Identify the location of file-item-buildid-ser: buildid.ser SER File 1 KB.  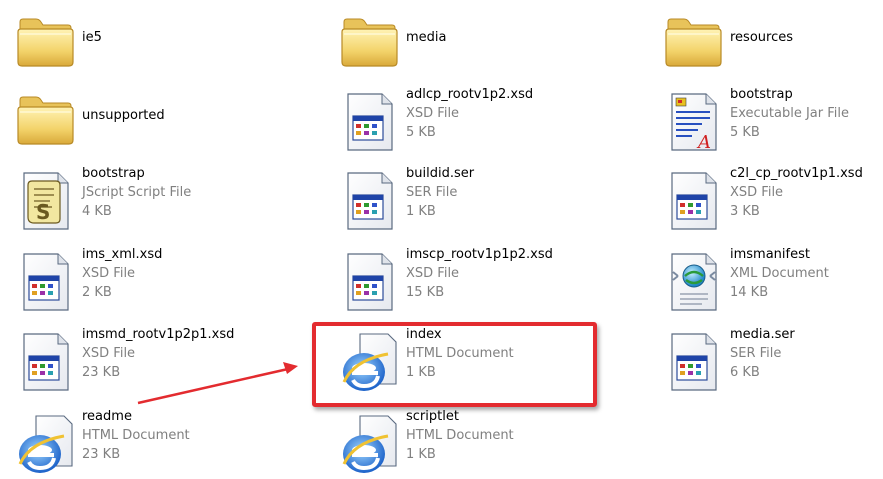
(458, 200).